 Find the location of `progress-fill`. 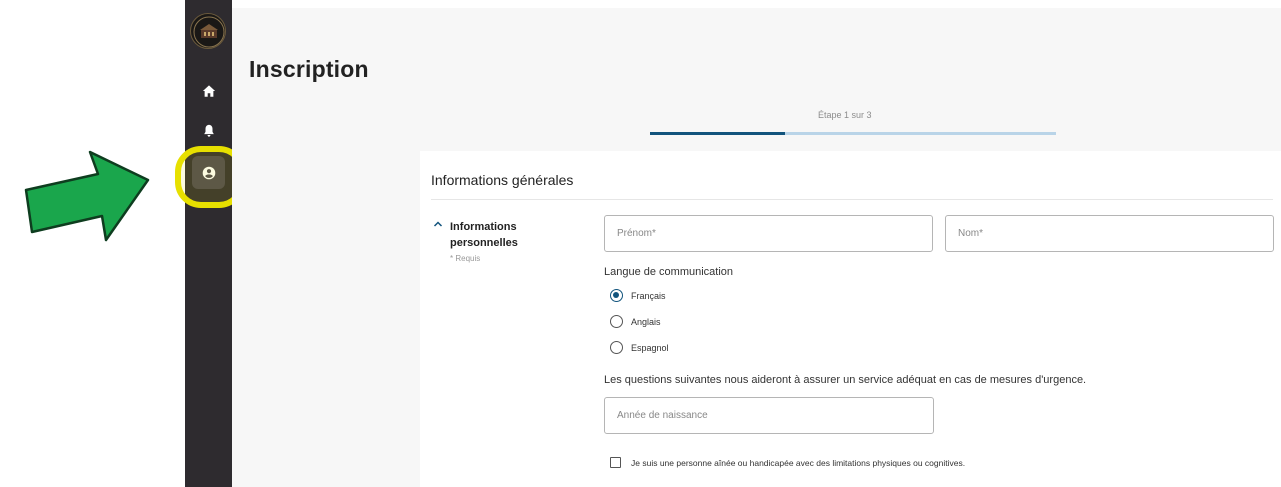

progress-fill is located at coordinates (718, 133).